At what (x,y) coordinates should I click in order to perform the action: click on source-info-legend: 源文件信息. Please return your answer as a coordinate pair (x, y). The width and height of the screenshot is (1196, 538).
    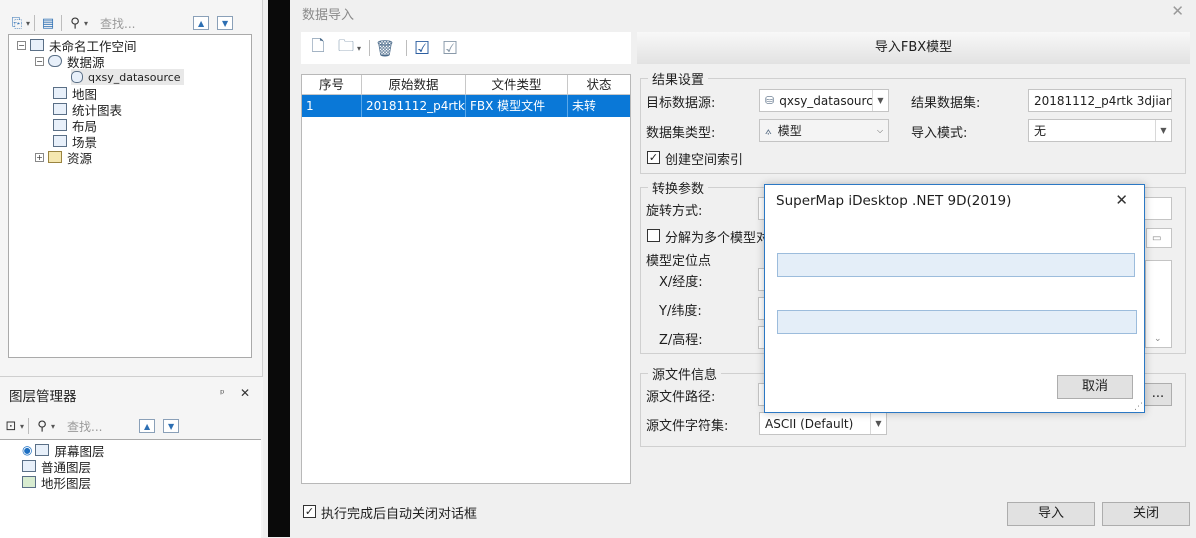
    Looking at the image, I should click on (685, 373).